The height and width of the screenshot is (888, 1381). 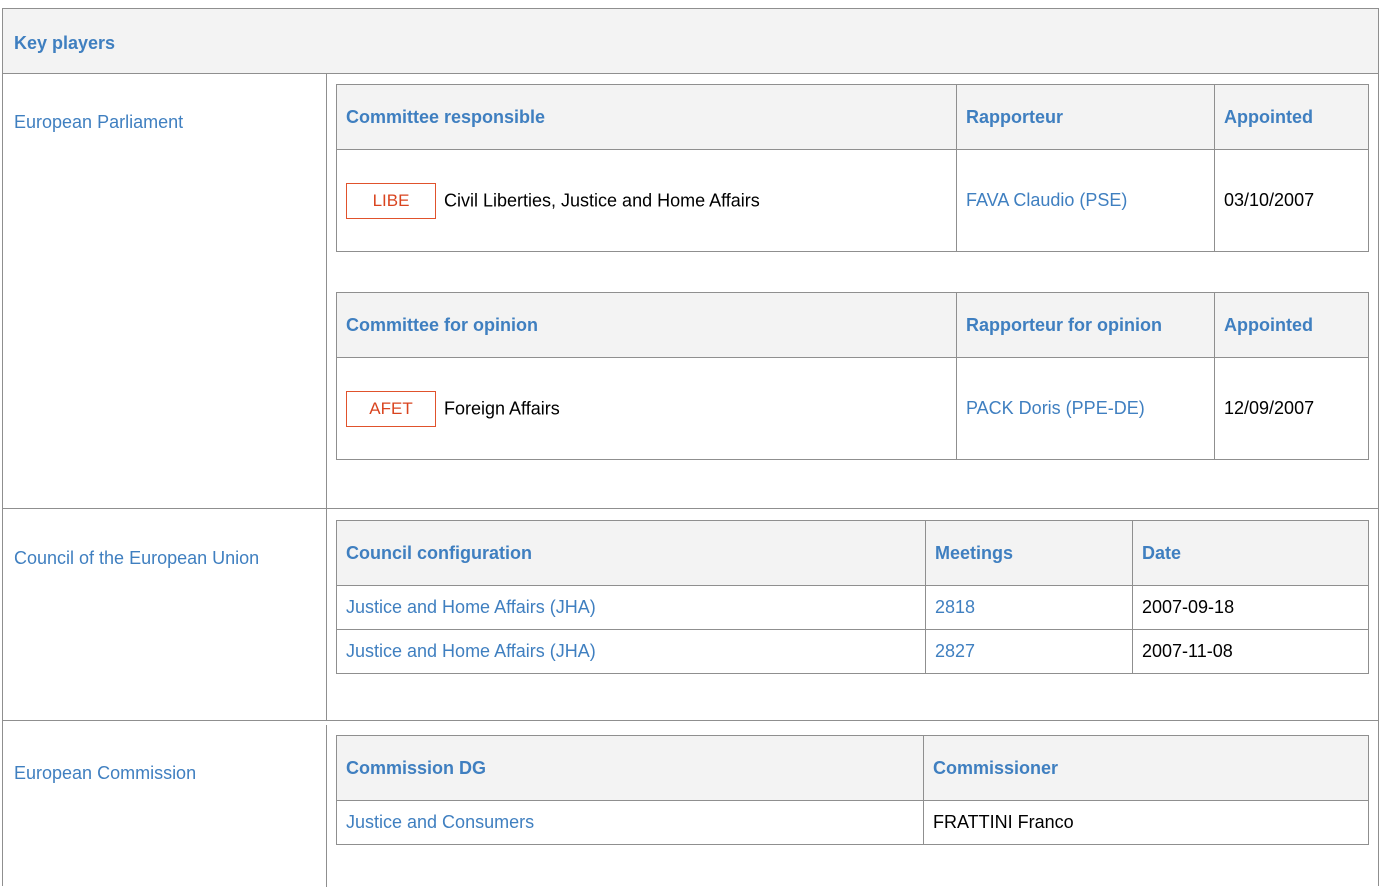 I want to click on committee-cell: AFET Foreign Affairs, so click(x=646, y=408).